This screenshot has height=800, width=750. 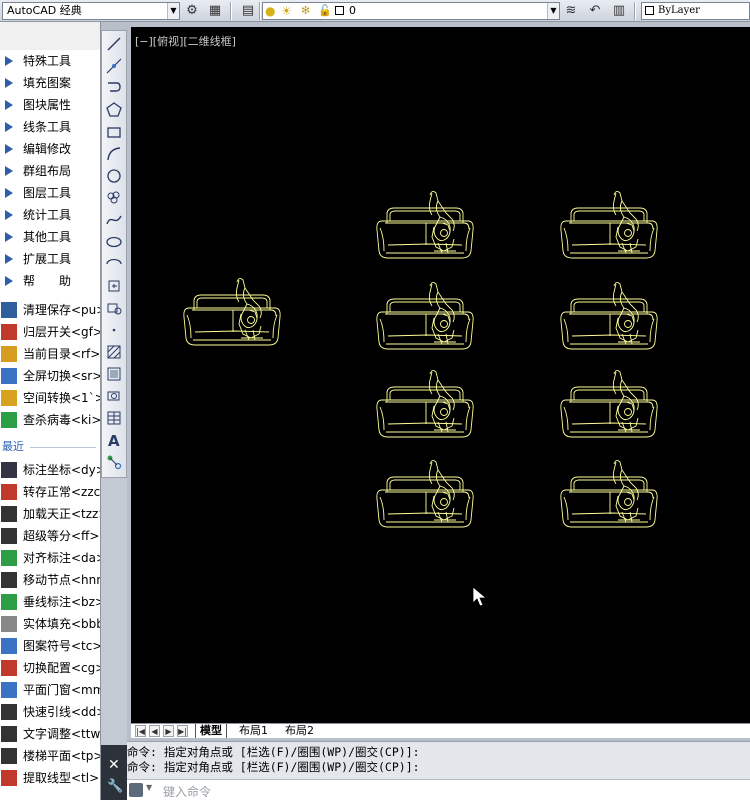 I want to click on rectangle-icon, so click(x=114, y=132).